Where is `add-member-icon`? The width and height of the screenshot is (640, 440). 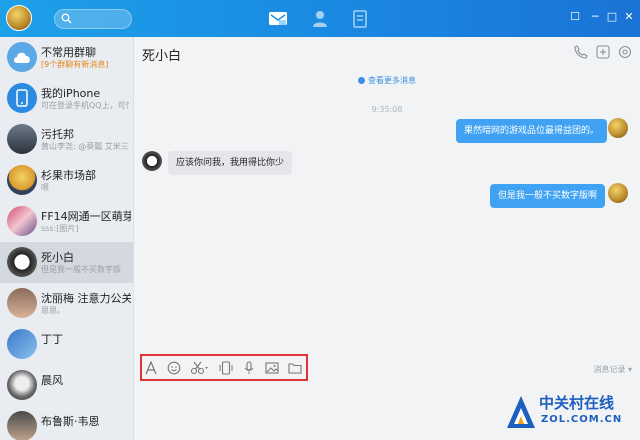
add-member-icon is located at coordinates (603, 52).